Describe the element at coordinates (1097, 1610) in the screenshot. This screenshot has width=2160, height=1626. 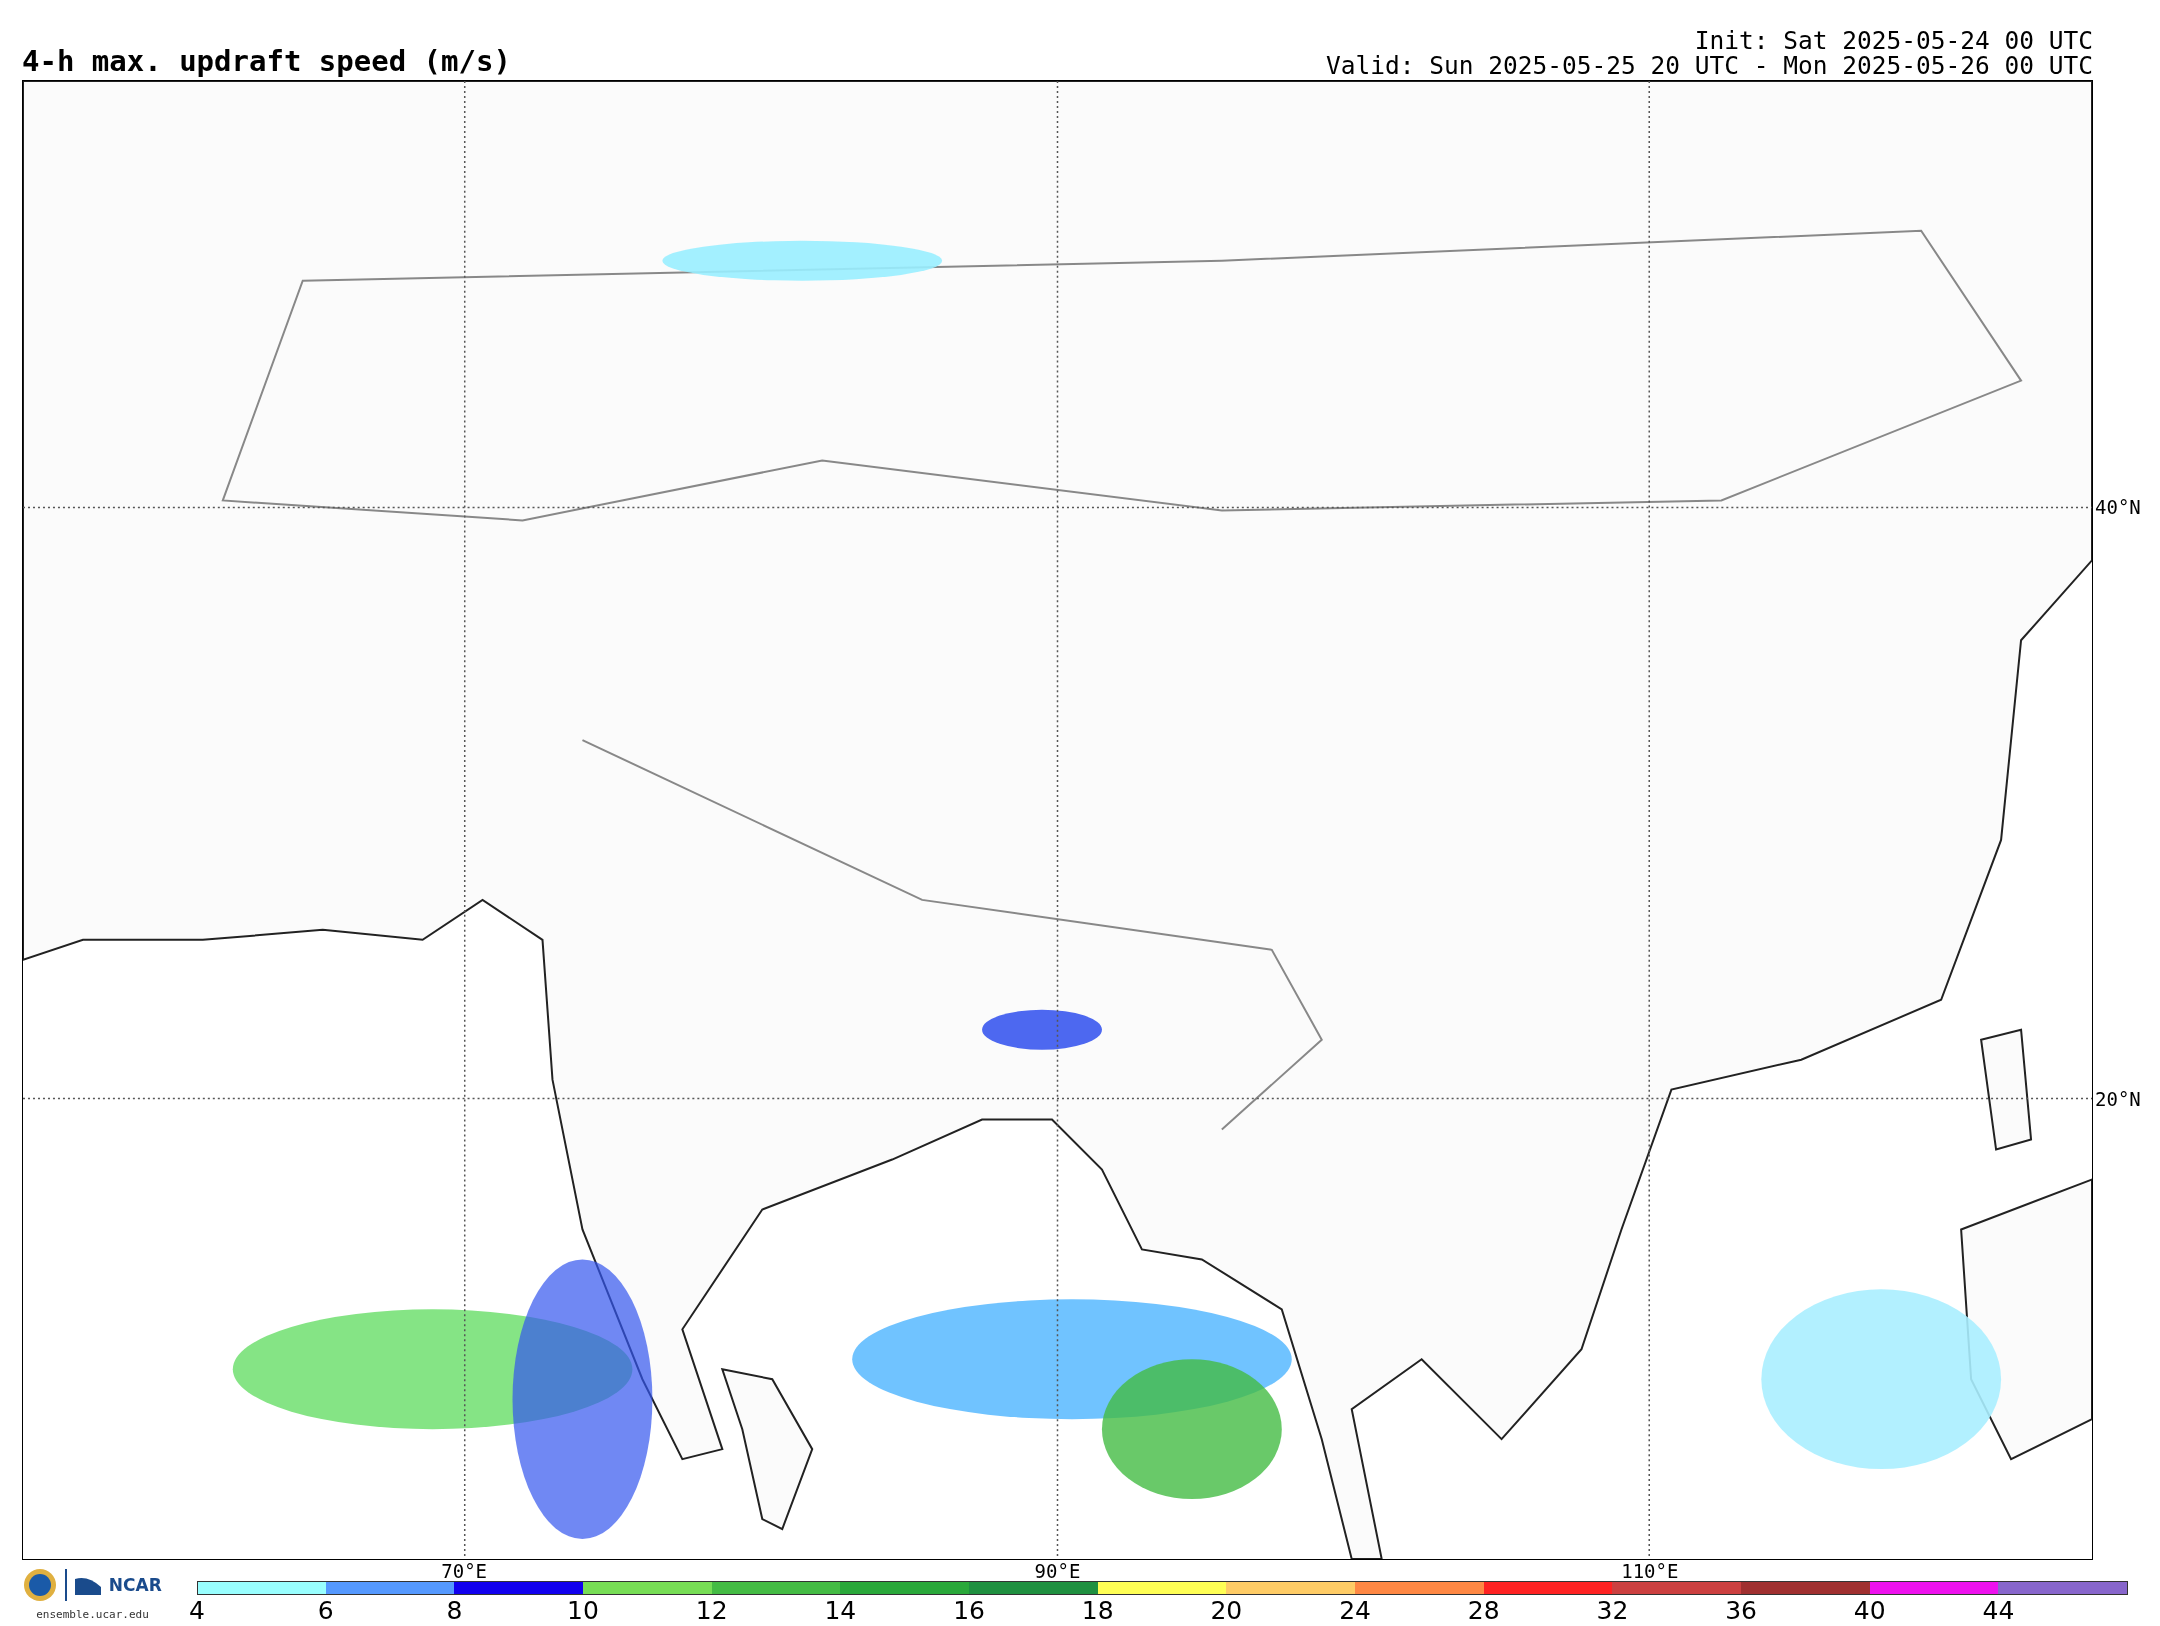
I see `colorbar-tick-label: 18` at that location.